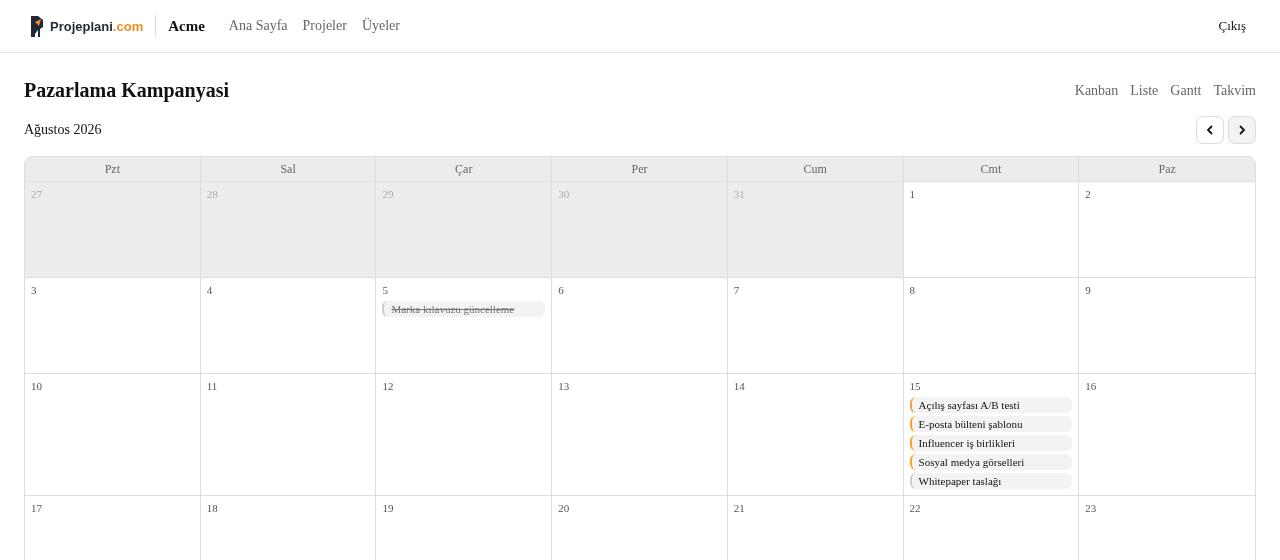 This screenshot has width=1280, height=560. What do you see at coordinates (640, 169) in the screenshot?
I see `weekday-header: Per` at bounding box center [640, 169].